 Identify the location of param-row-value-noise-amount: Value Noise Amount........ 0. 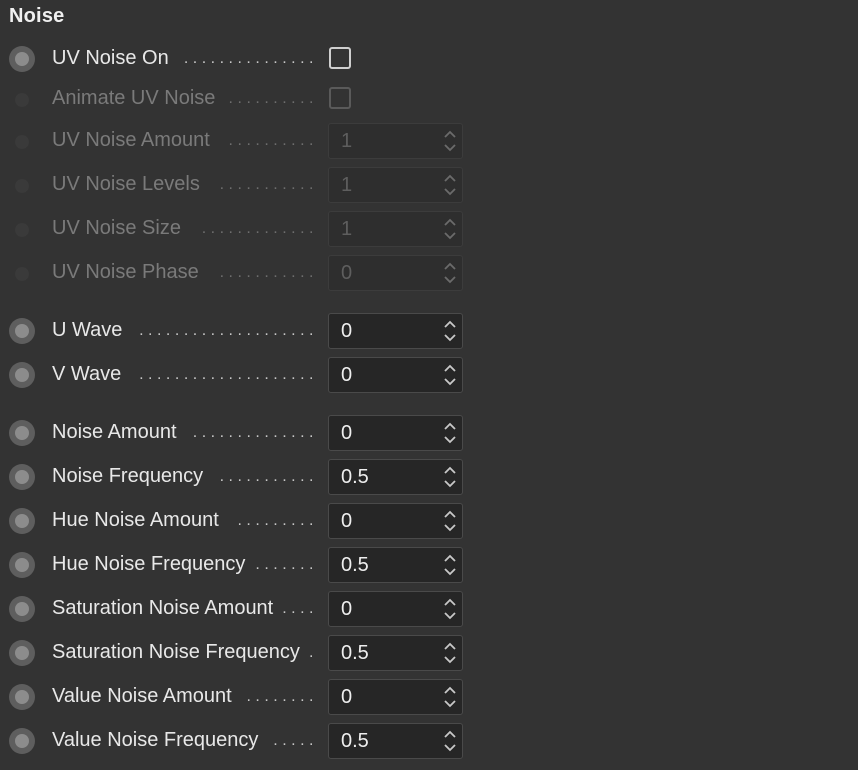
(429, 697).